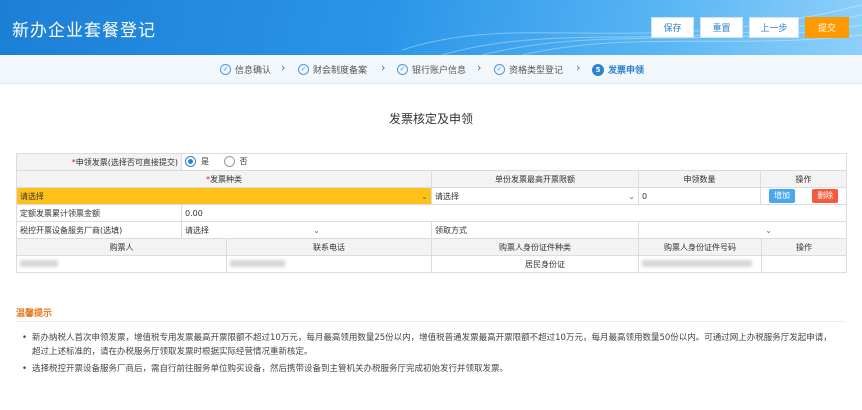  I want to click on id-type-select: 居民身份证⌄, so click(535, 264).